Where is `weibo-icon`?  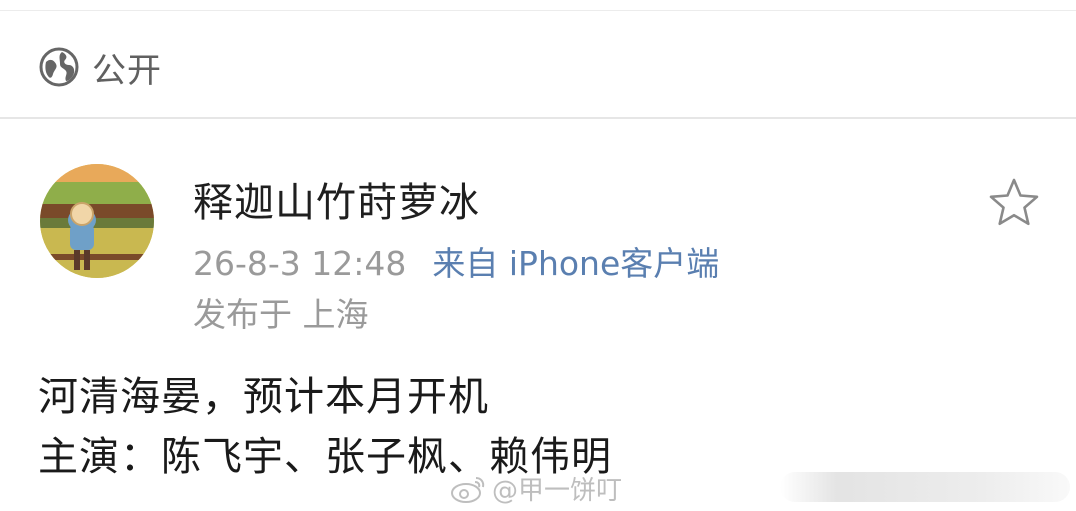 weibo-icon is located at coordinates (468, 489).